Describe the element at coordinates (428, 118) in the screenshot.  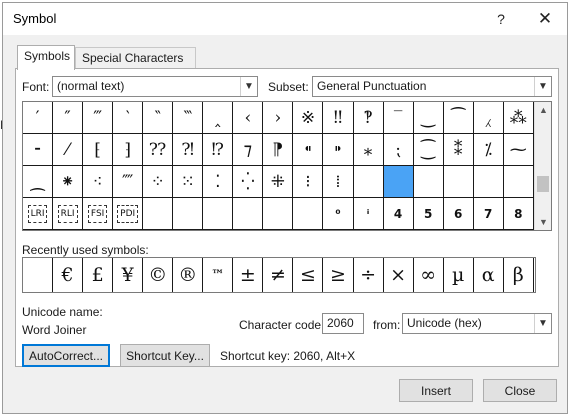
I see `symbol-cell: ‿` at that location.